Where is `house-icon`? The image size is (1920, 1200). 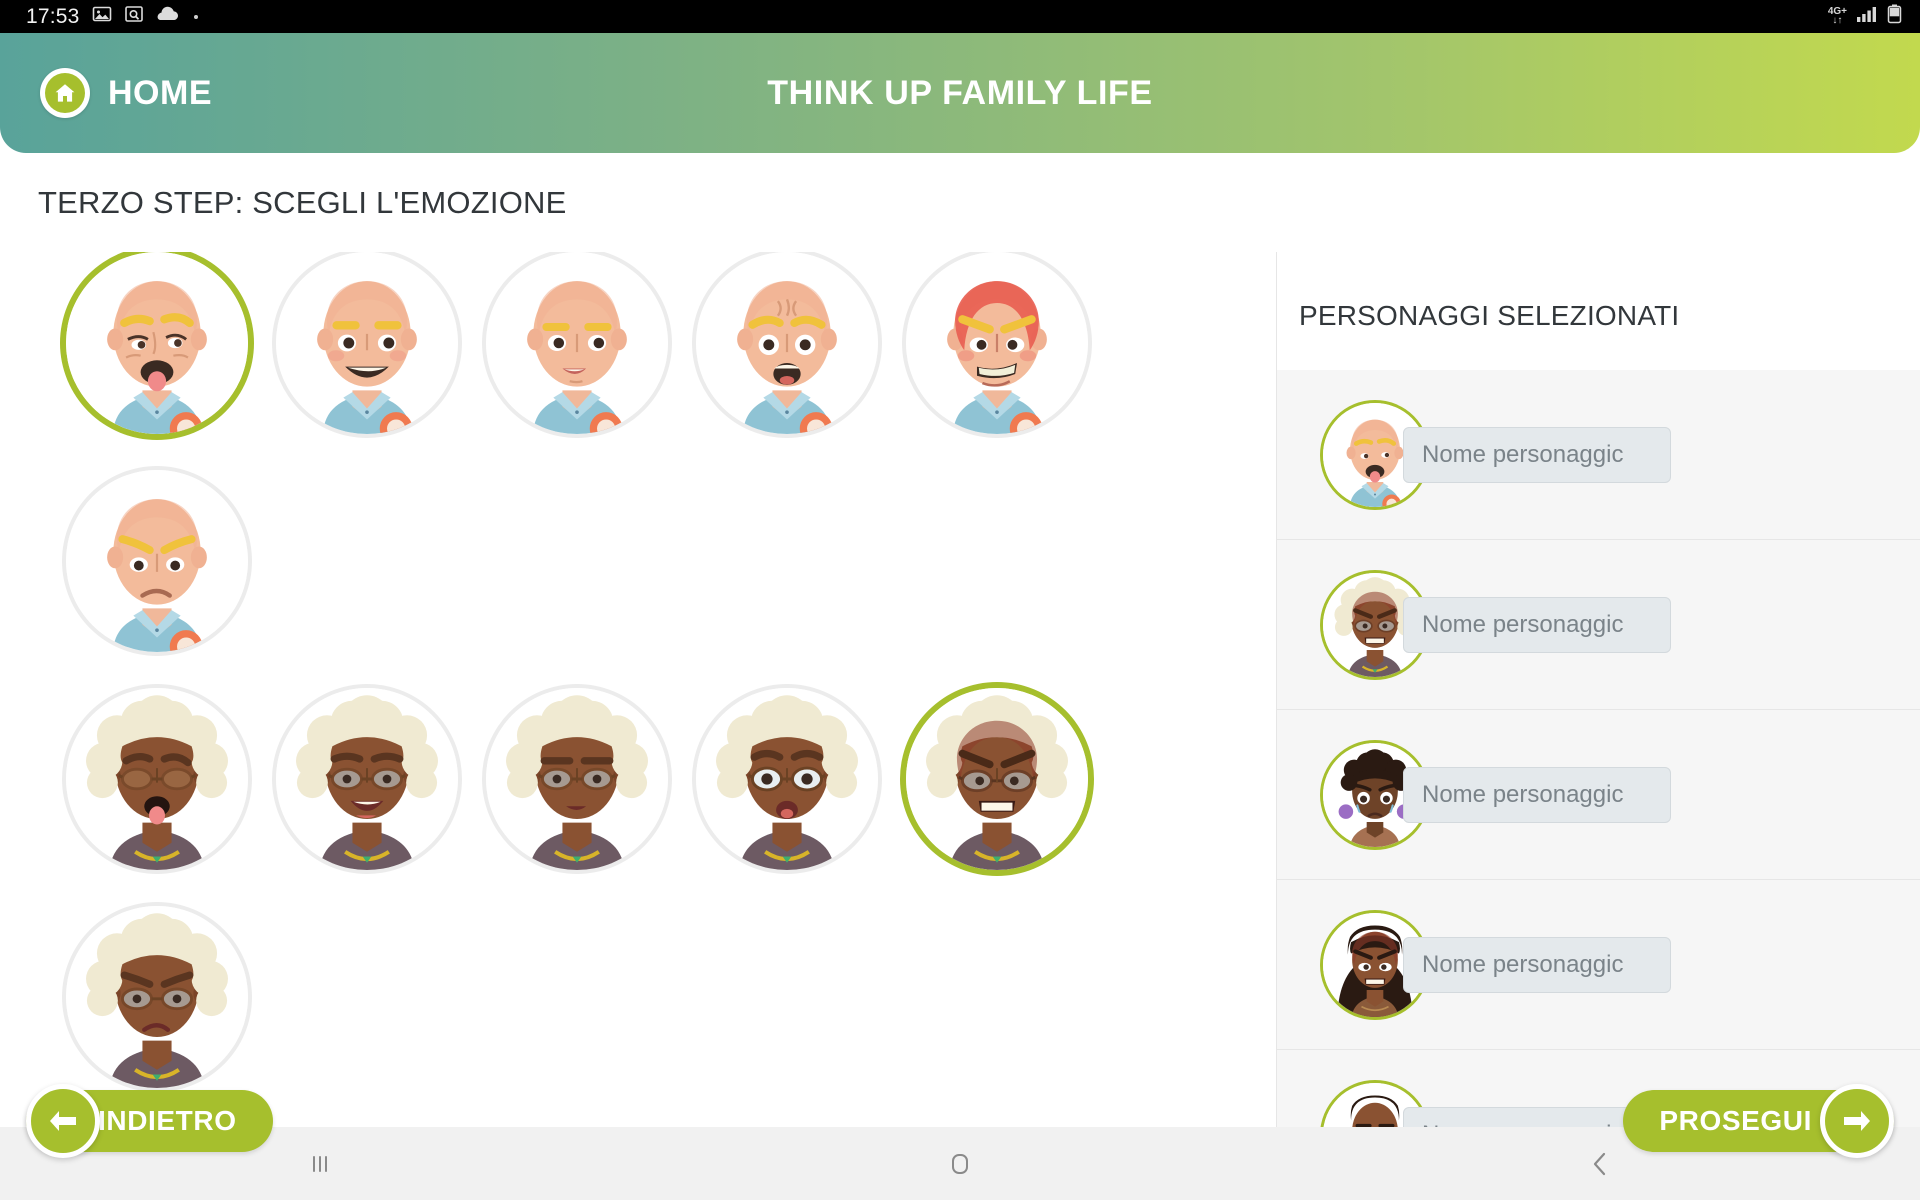
house-icon is located at coordinates (65, 93).